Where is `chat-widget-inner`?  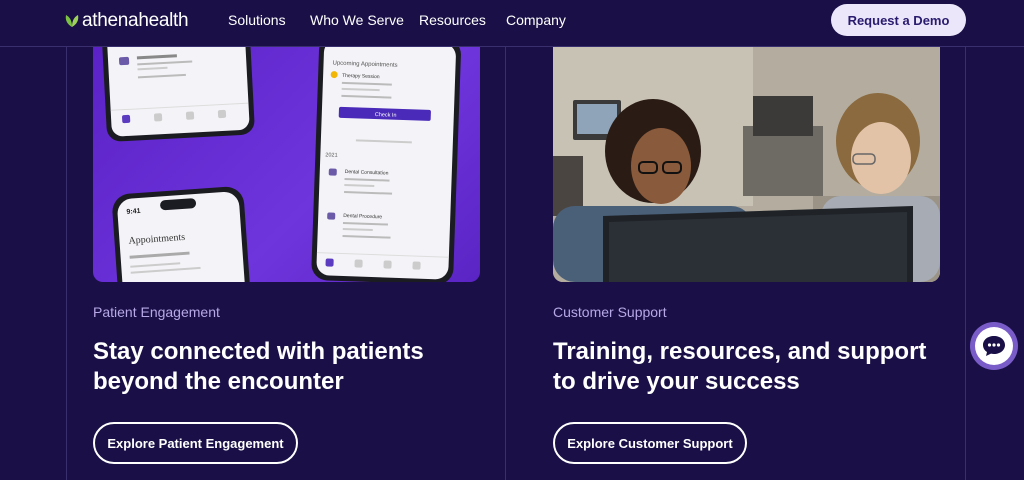
chat-widget-inner is located at coordinates (994, 346).